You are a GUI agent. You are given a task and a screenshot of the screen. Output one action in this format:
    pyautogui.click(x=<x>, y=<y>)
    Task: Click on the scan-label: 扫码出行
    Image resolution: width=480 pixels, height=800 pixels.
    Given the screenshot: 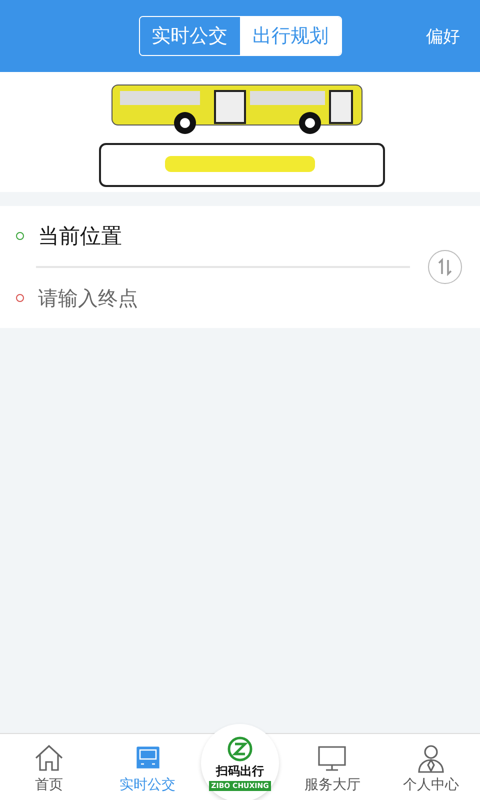 What is the action you would take?
    pyautogui.click(x=240, y=771)
    